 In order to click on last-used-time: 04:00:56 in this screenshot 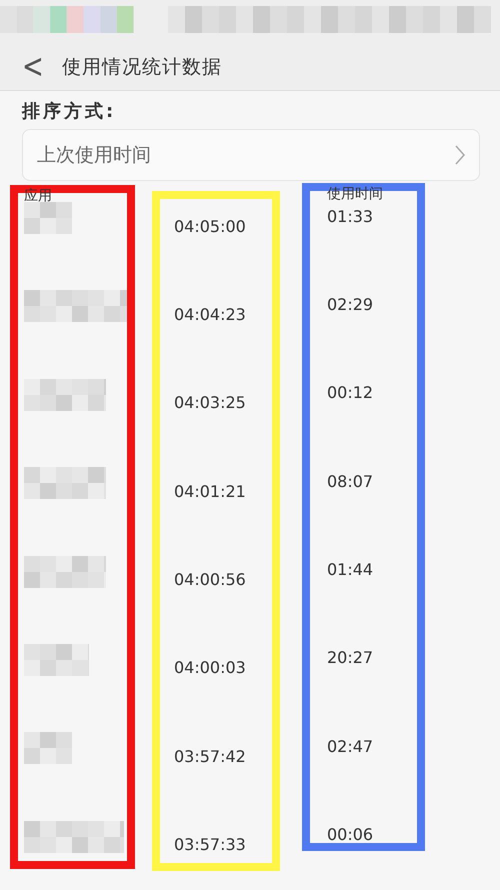, I will do `click(210, 580)`.